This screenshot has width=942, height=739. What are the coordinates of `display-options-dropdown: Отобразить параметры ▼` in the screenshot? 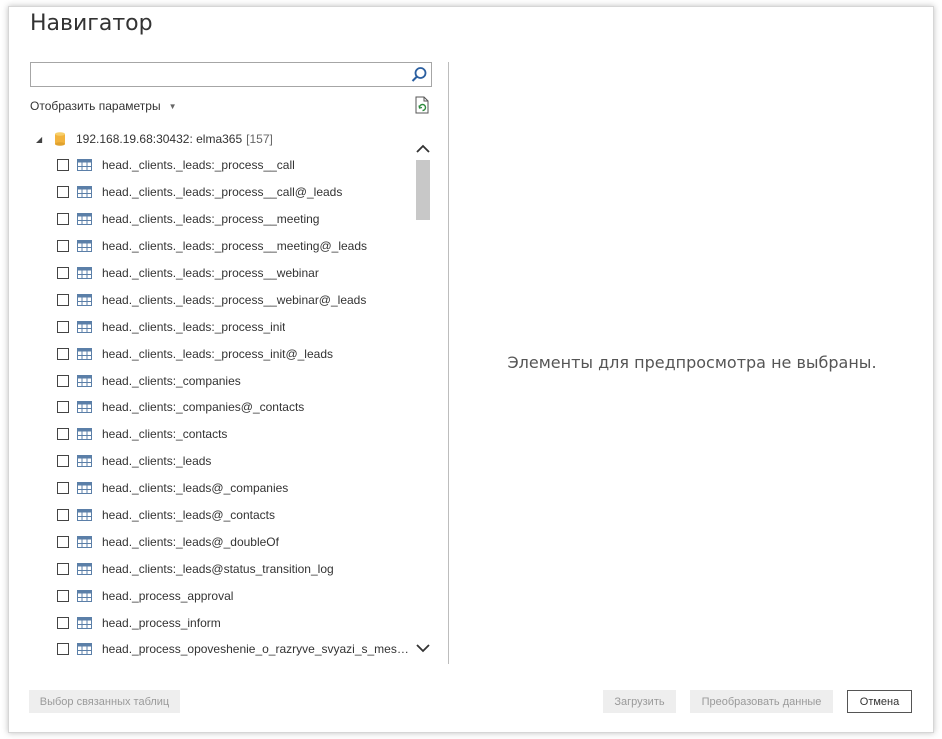 It's located at (103, 106).